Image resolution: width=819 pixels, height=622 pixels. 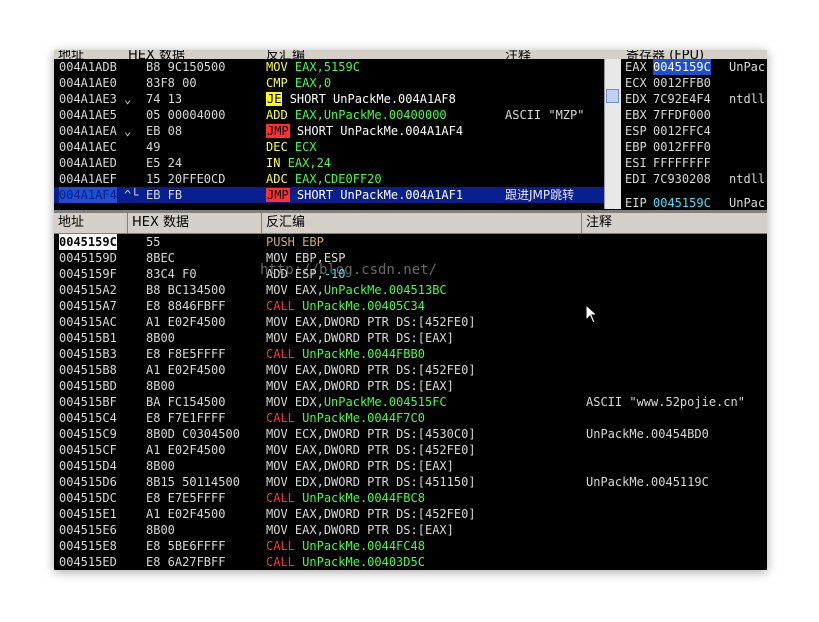 I want to click on disasm-row: 004515B1 8B00 MOV EAX,DWORD PTR DS:[EAX], so click(x=410, y=338).